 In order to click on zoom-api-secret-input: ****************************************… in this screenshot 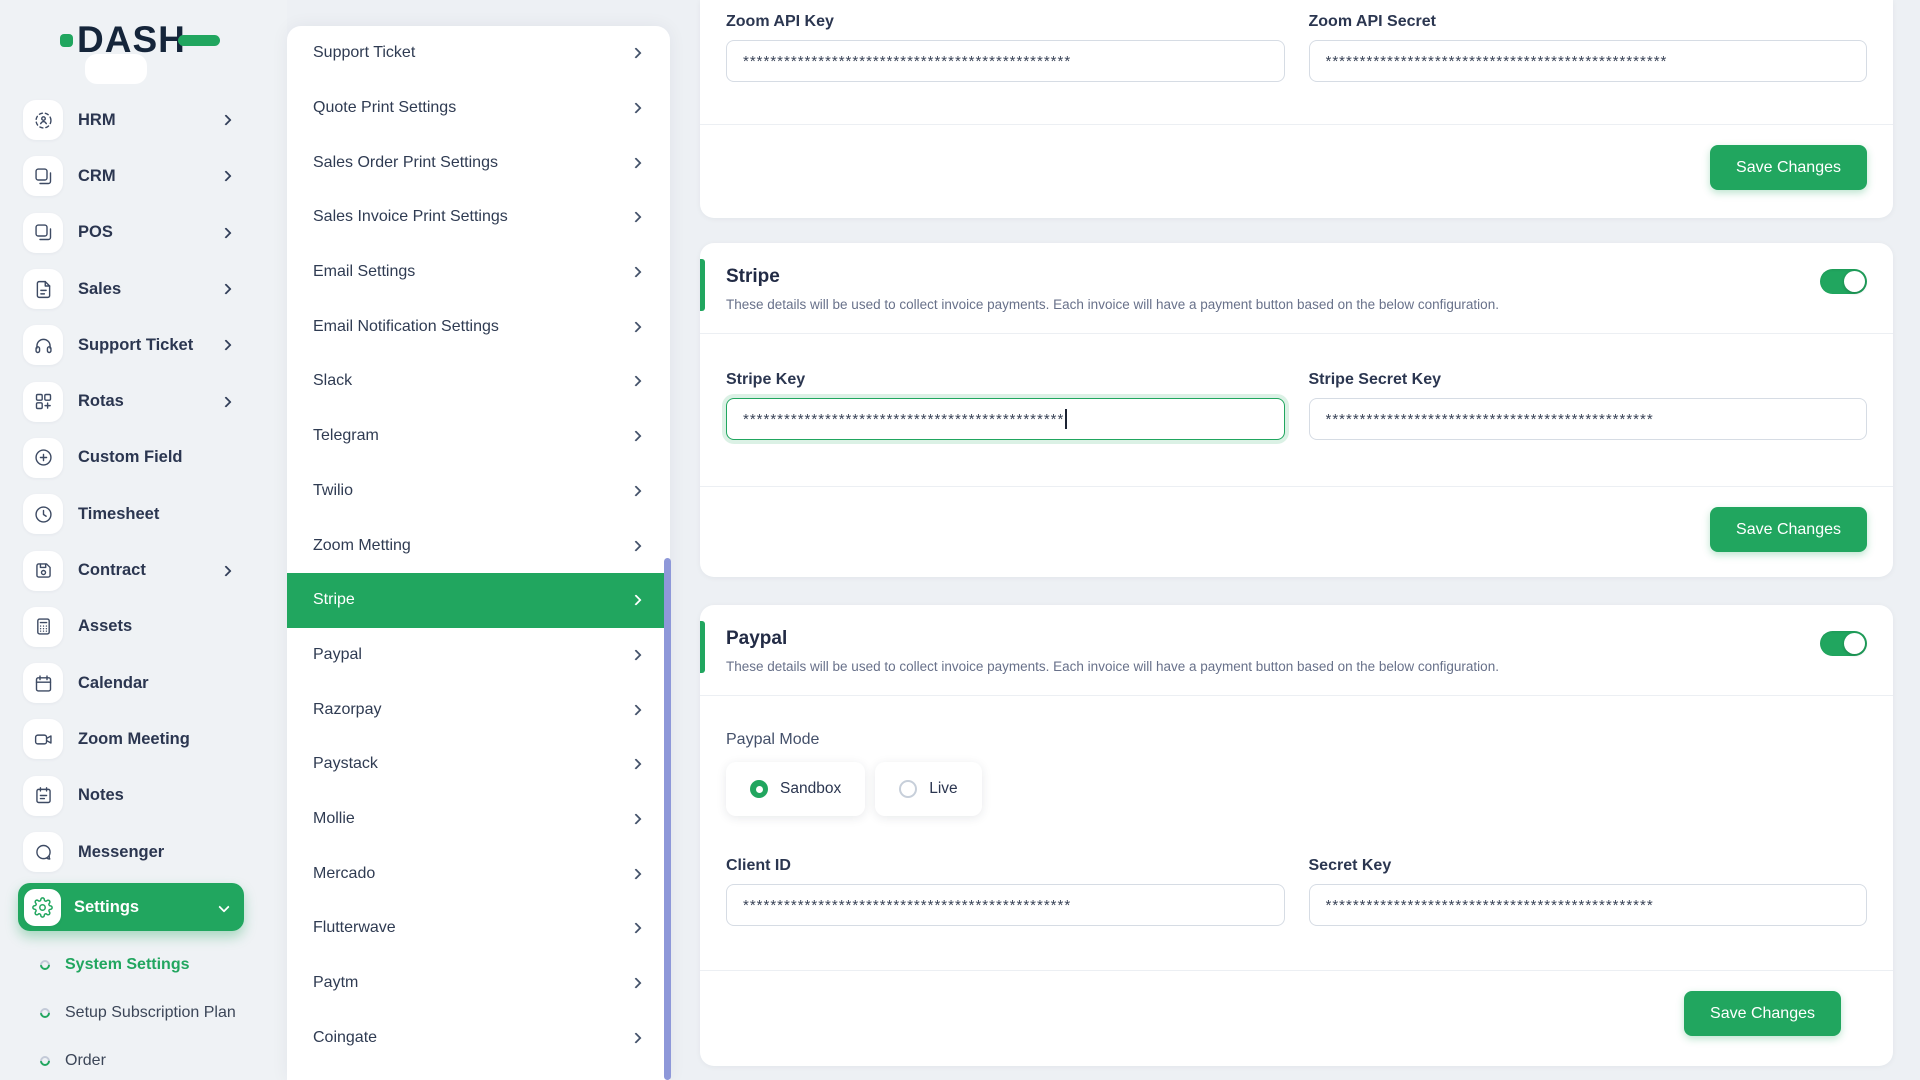, I will do `click(1587, 61)`.